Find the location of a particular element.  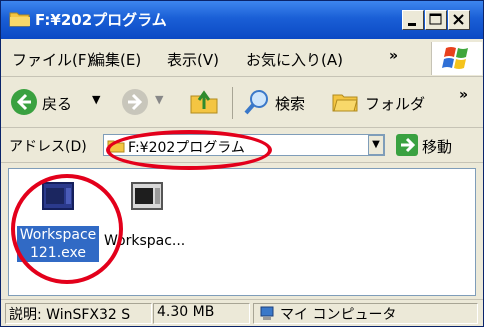

address-dropdown-button: ▼ is located at coordinates (376, 145).